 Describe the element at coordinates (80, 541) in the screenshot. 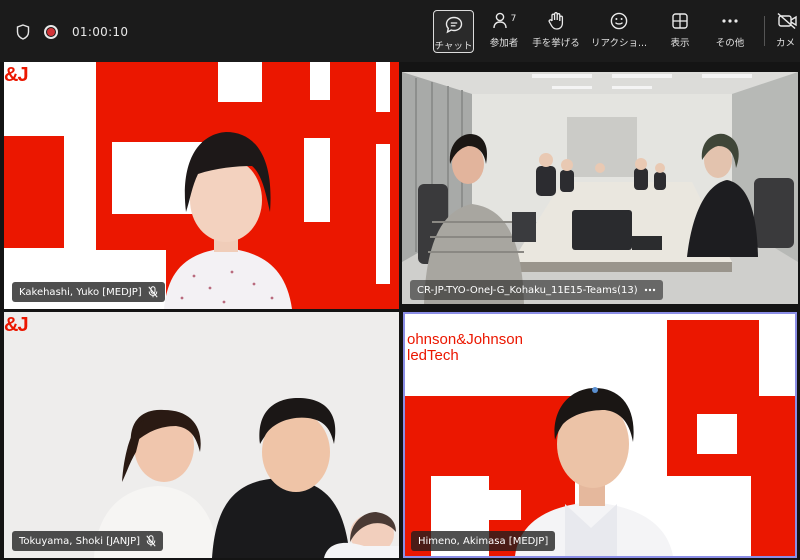

I see `participant-name: Tokuyama, Shoki [JANJP]` at that location.